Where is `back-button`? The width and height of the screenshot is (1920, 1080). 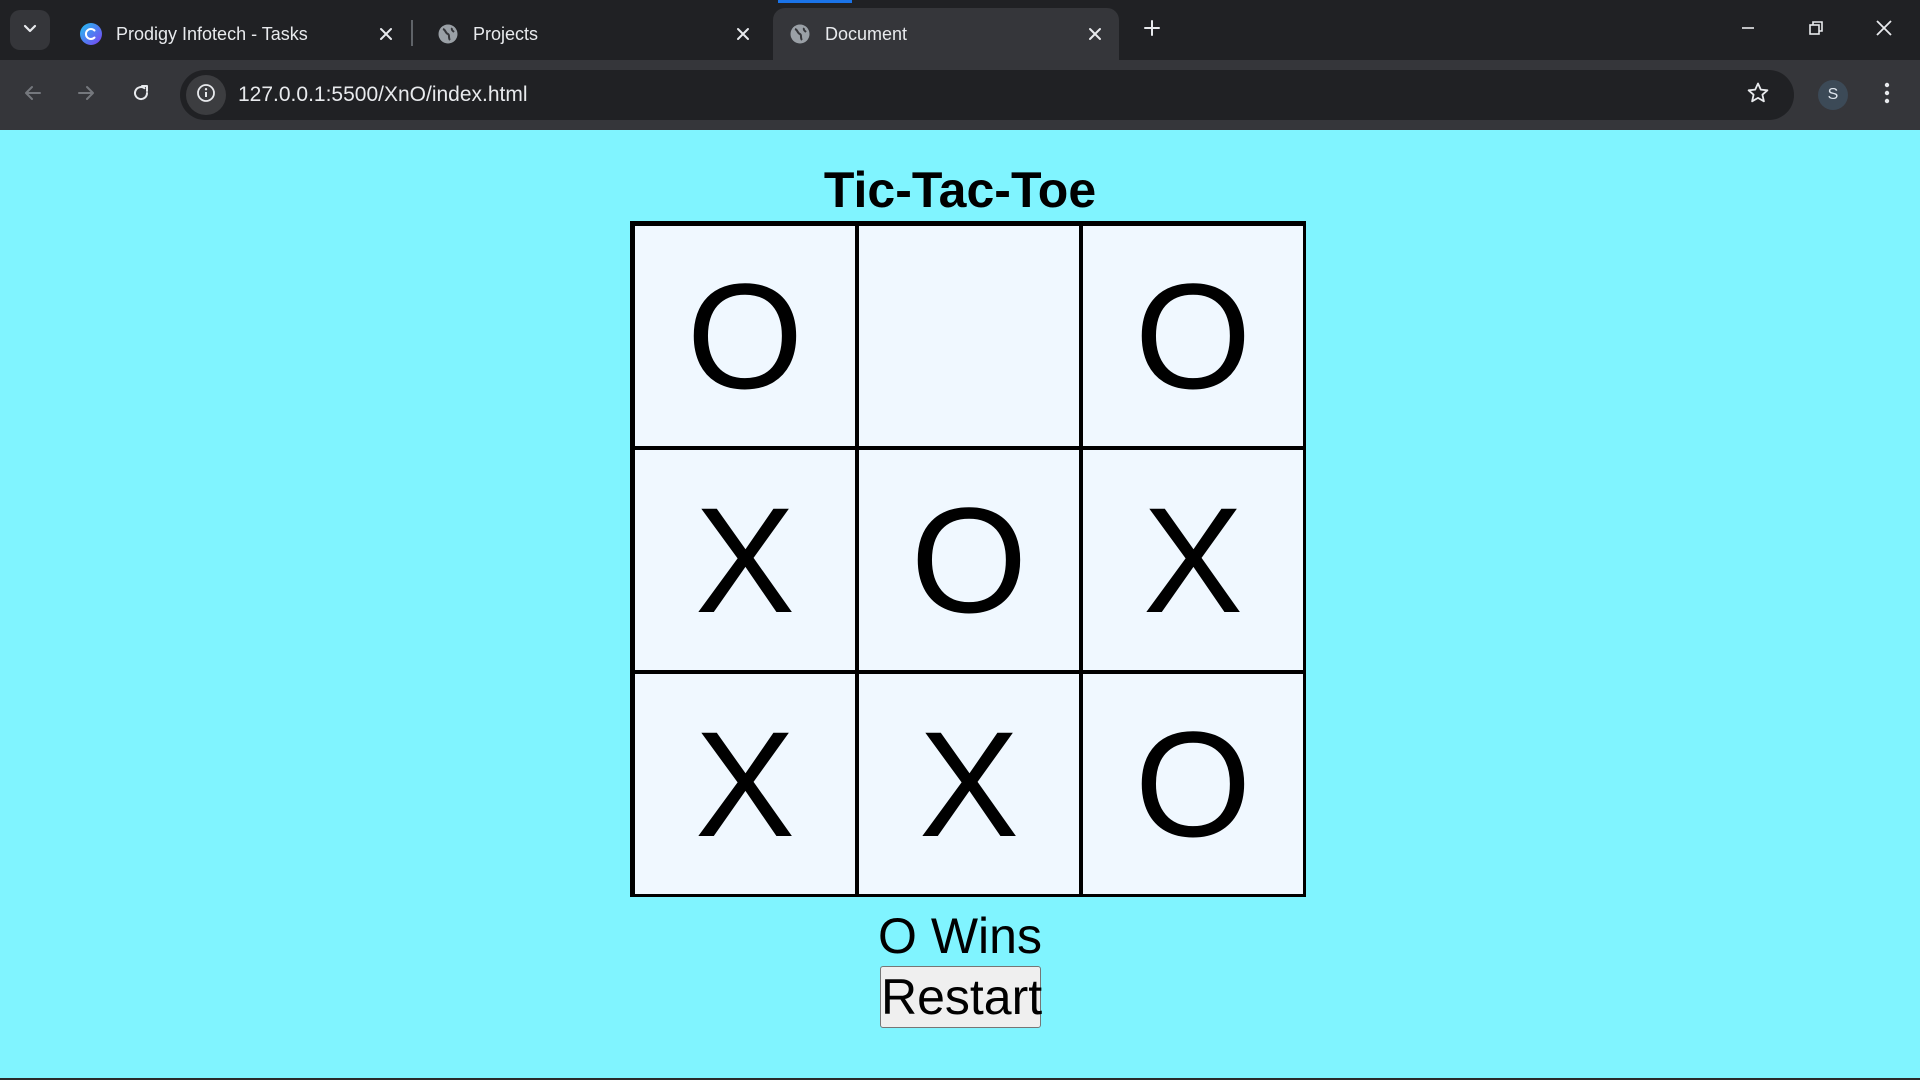
back-button is located at coordinates (33, 95).